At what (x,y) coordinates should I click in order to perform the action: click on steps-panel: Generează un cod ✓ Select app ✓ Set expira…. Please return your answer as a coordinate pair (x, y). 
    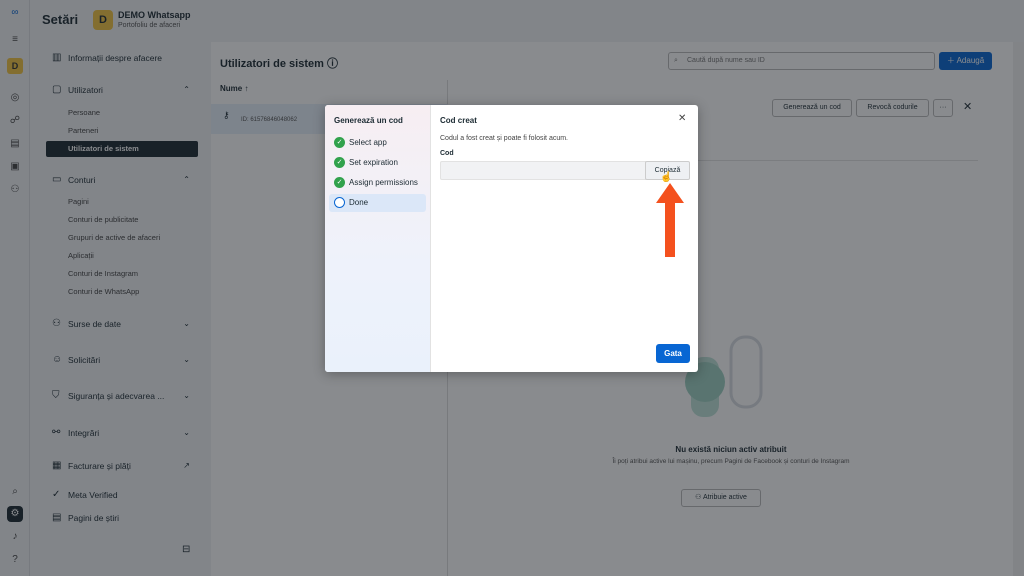
    Looking at the image, I should click on (378, 238).